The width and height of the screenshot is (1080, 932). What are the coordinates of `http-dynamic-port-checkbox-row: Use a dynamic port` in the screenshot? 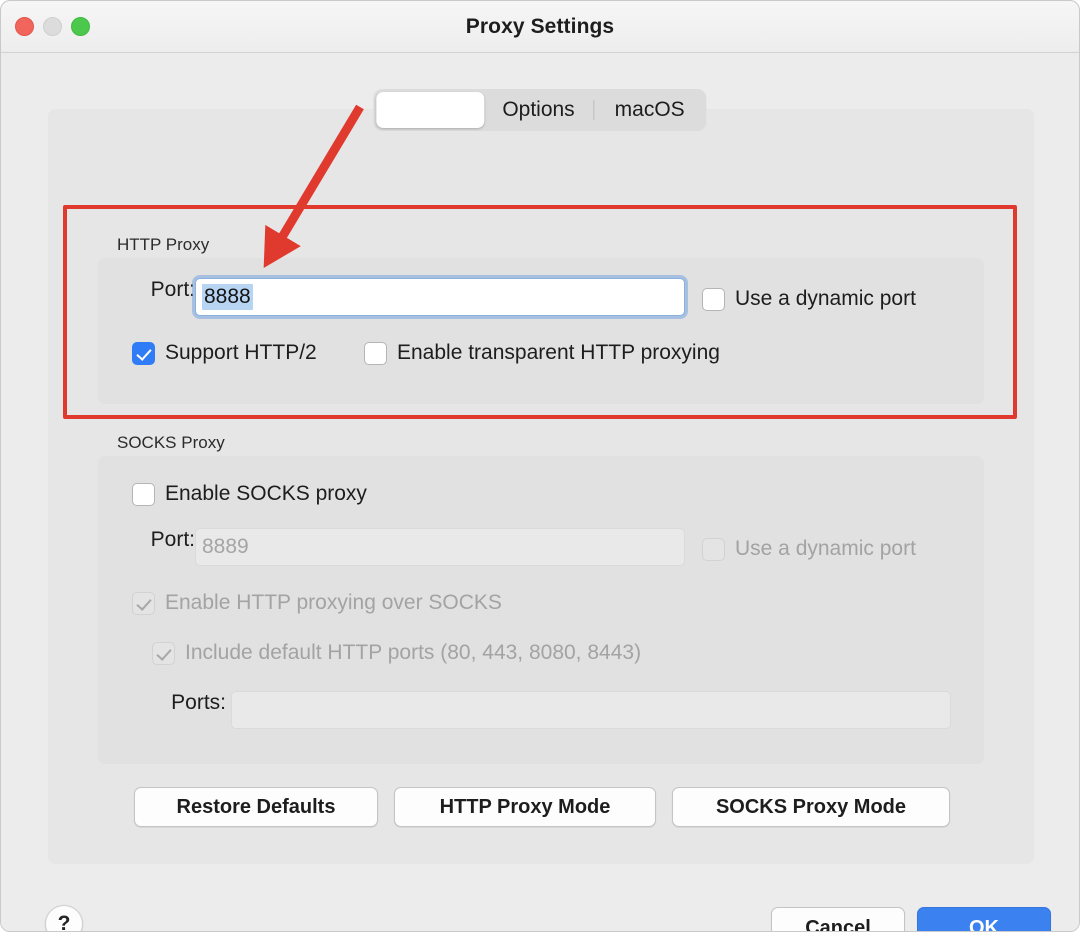 It's located at (809, 299).